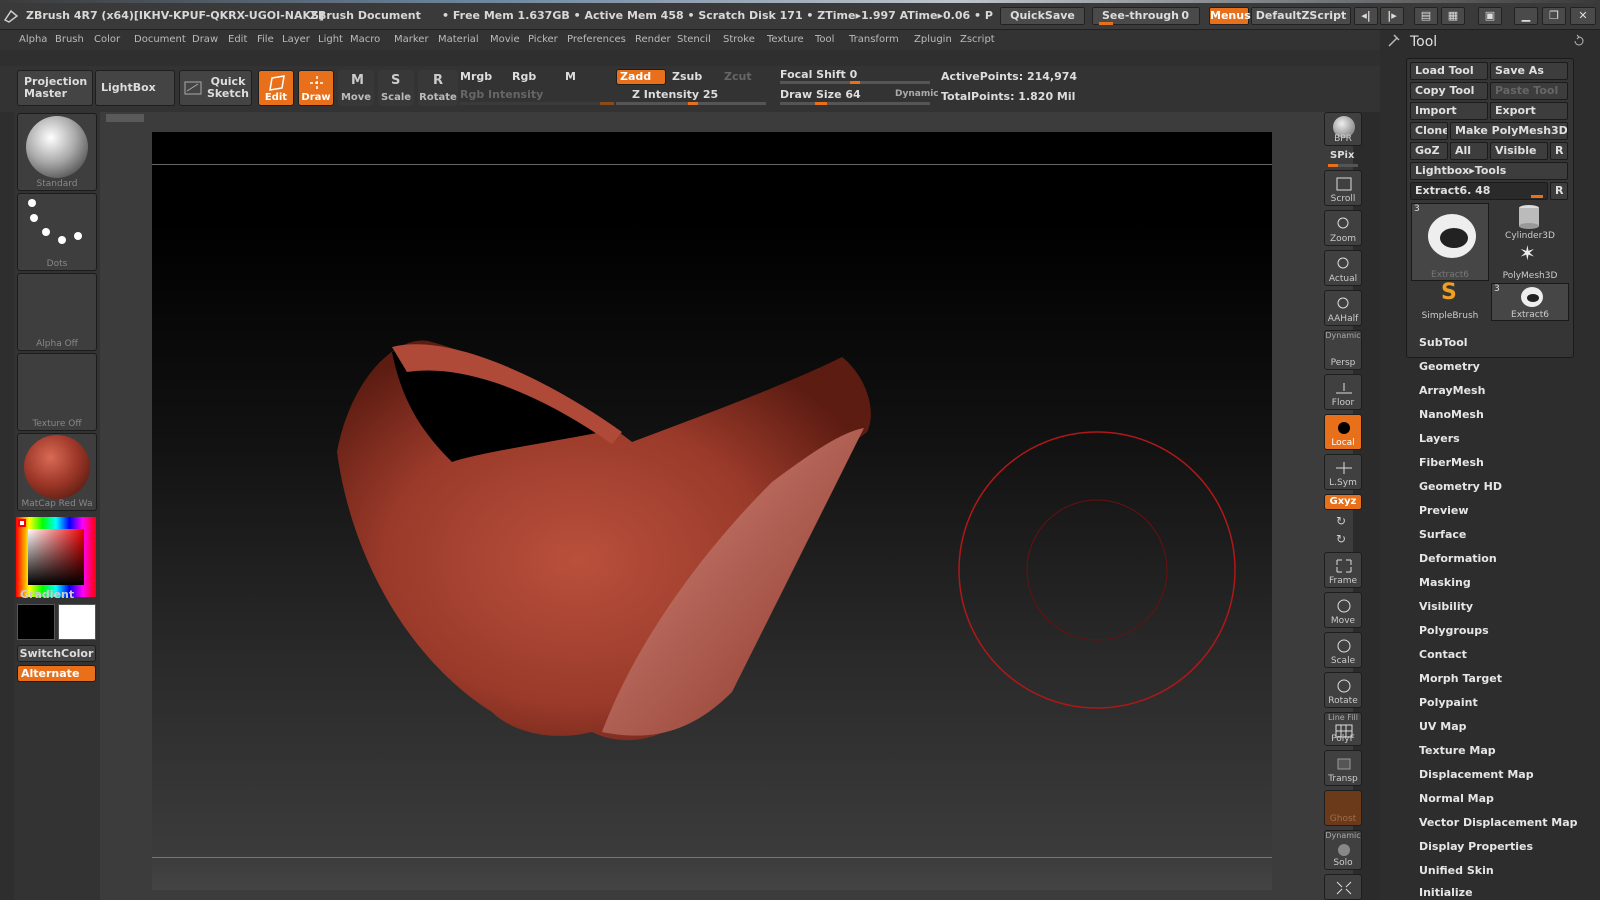 Image resolution: width=1600 pixels, height=900 pixels. I want to click on masking-menu: Masking, so click(1445, 582).